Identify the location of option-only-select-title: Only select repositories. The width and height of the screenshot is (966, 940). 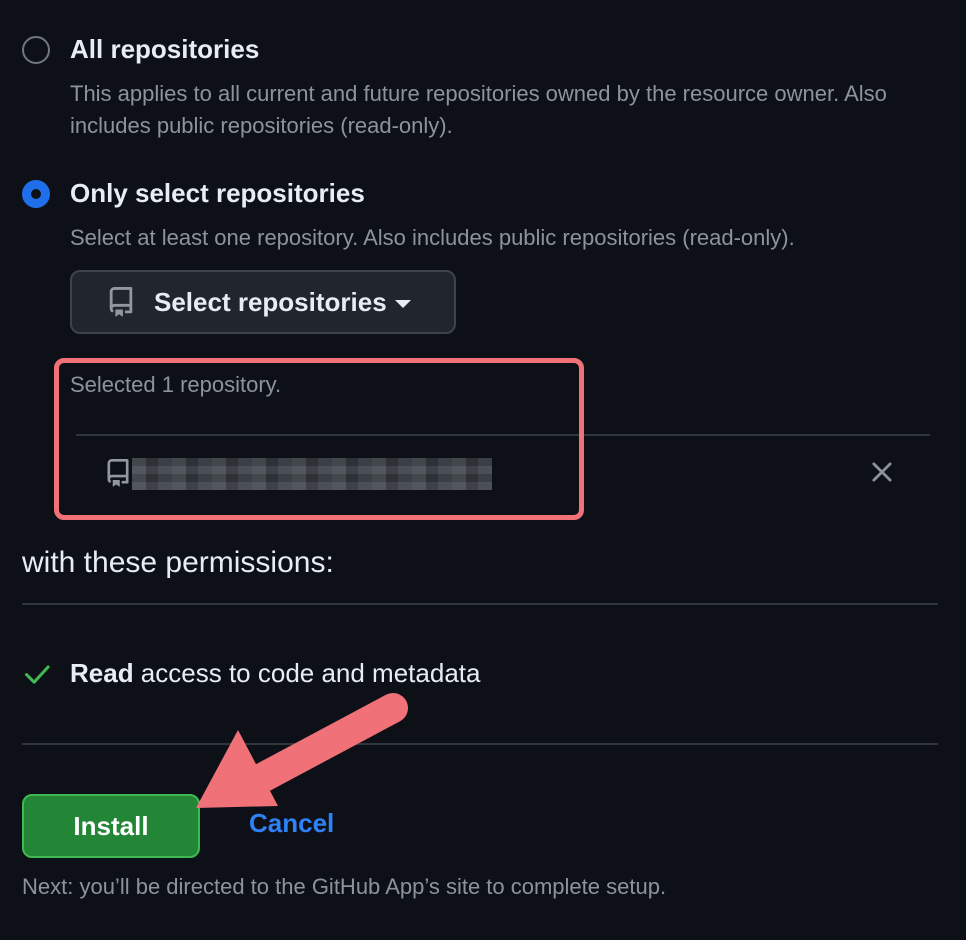
(217, 193).